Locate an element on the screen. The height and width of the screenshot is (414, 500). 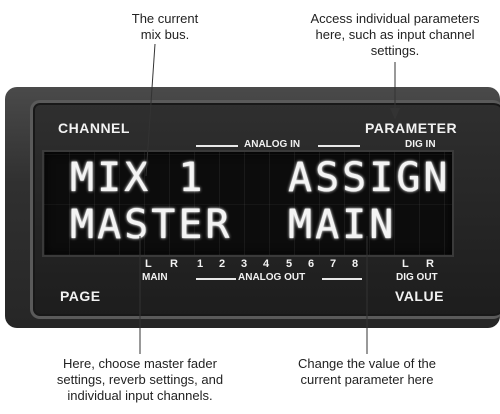
leader-mix-bus is located at coordinates (150, 110).